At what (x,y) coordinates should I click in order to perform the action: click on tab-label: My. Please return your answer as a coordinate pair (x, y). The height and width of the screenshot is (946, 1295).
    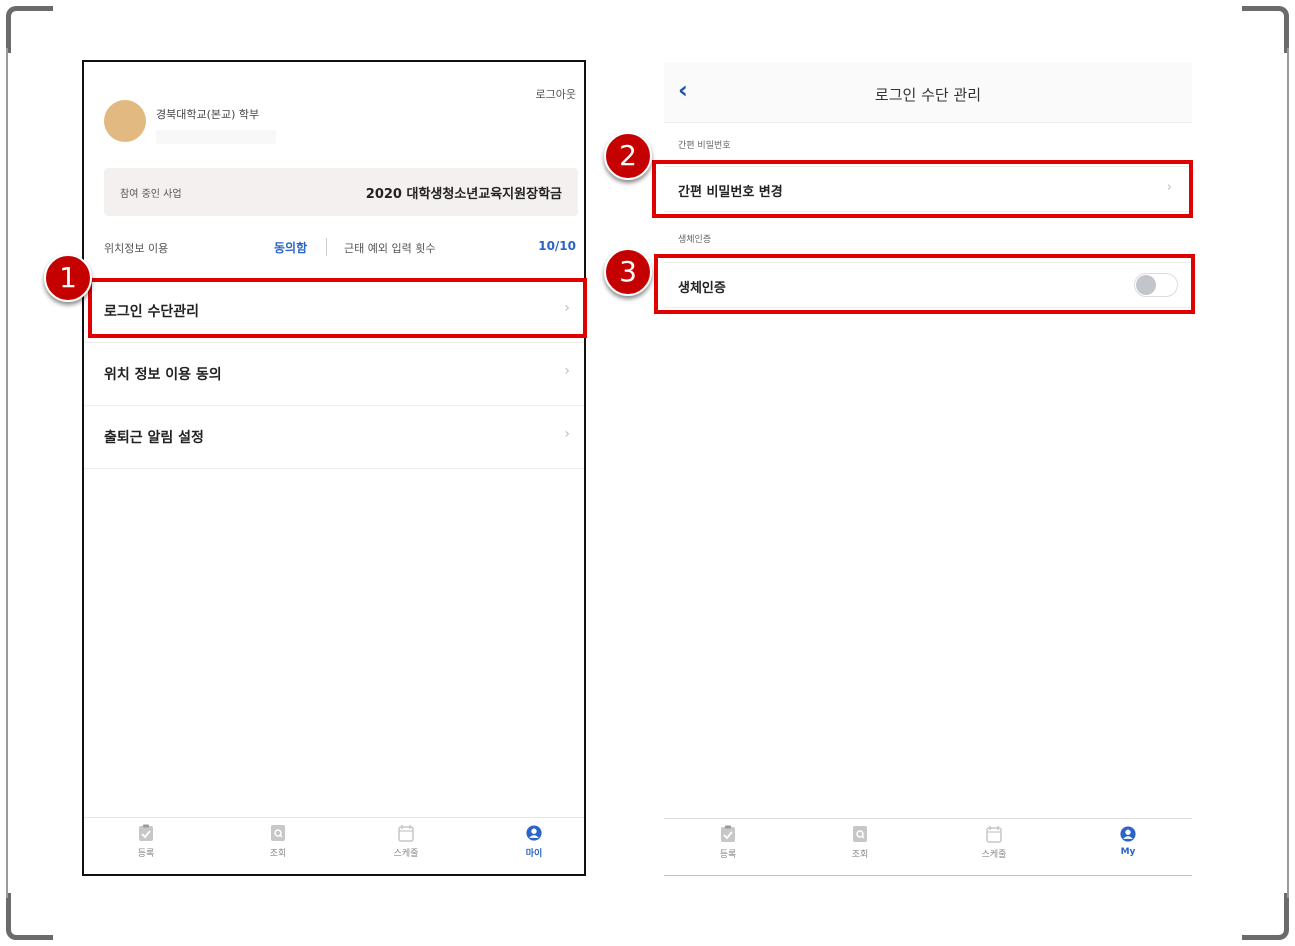
    Looking at the image, I should click on (1128, 852).